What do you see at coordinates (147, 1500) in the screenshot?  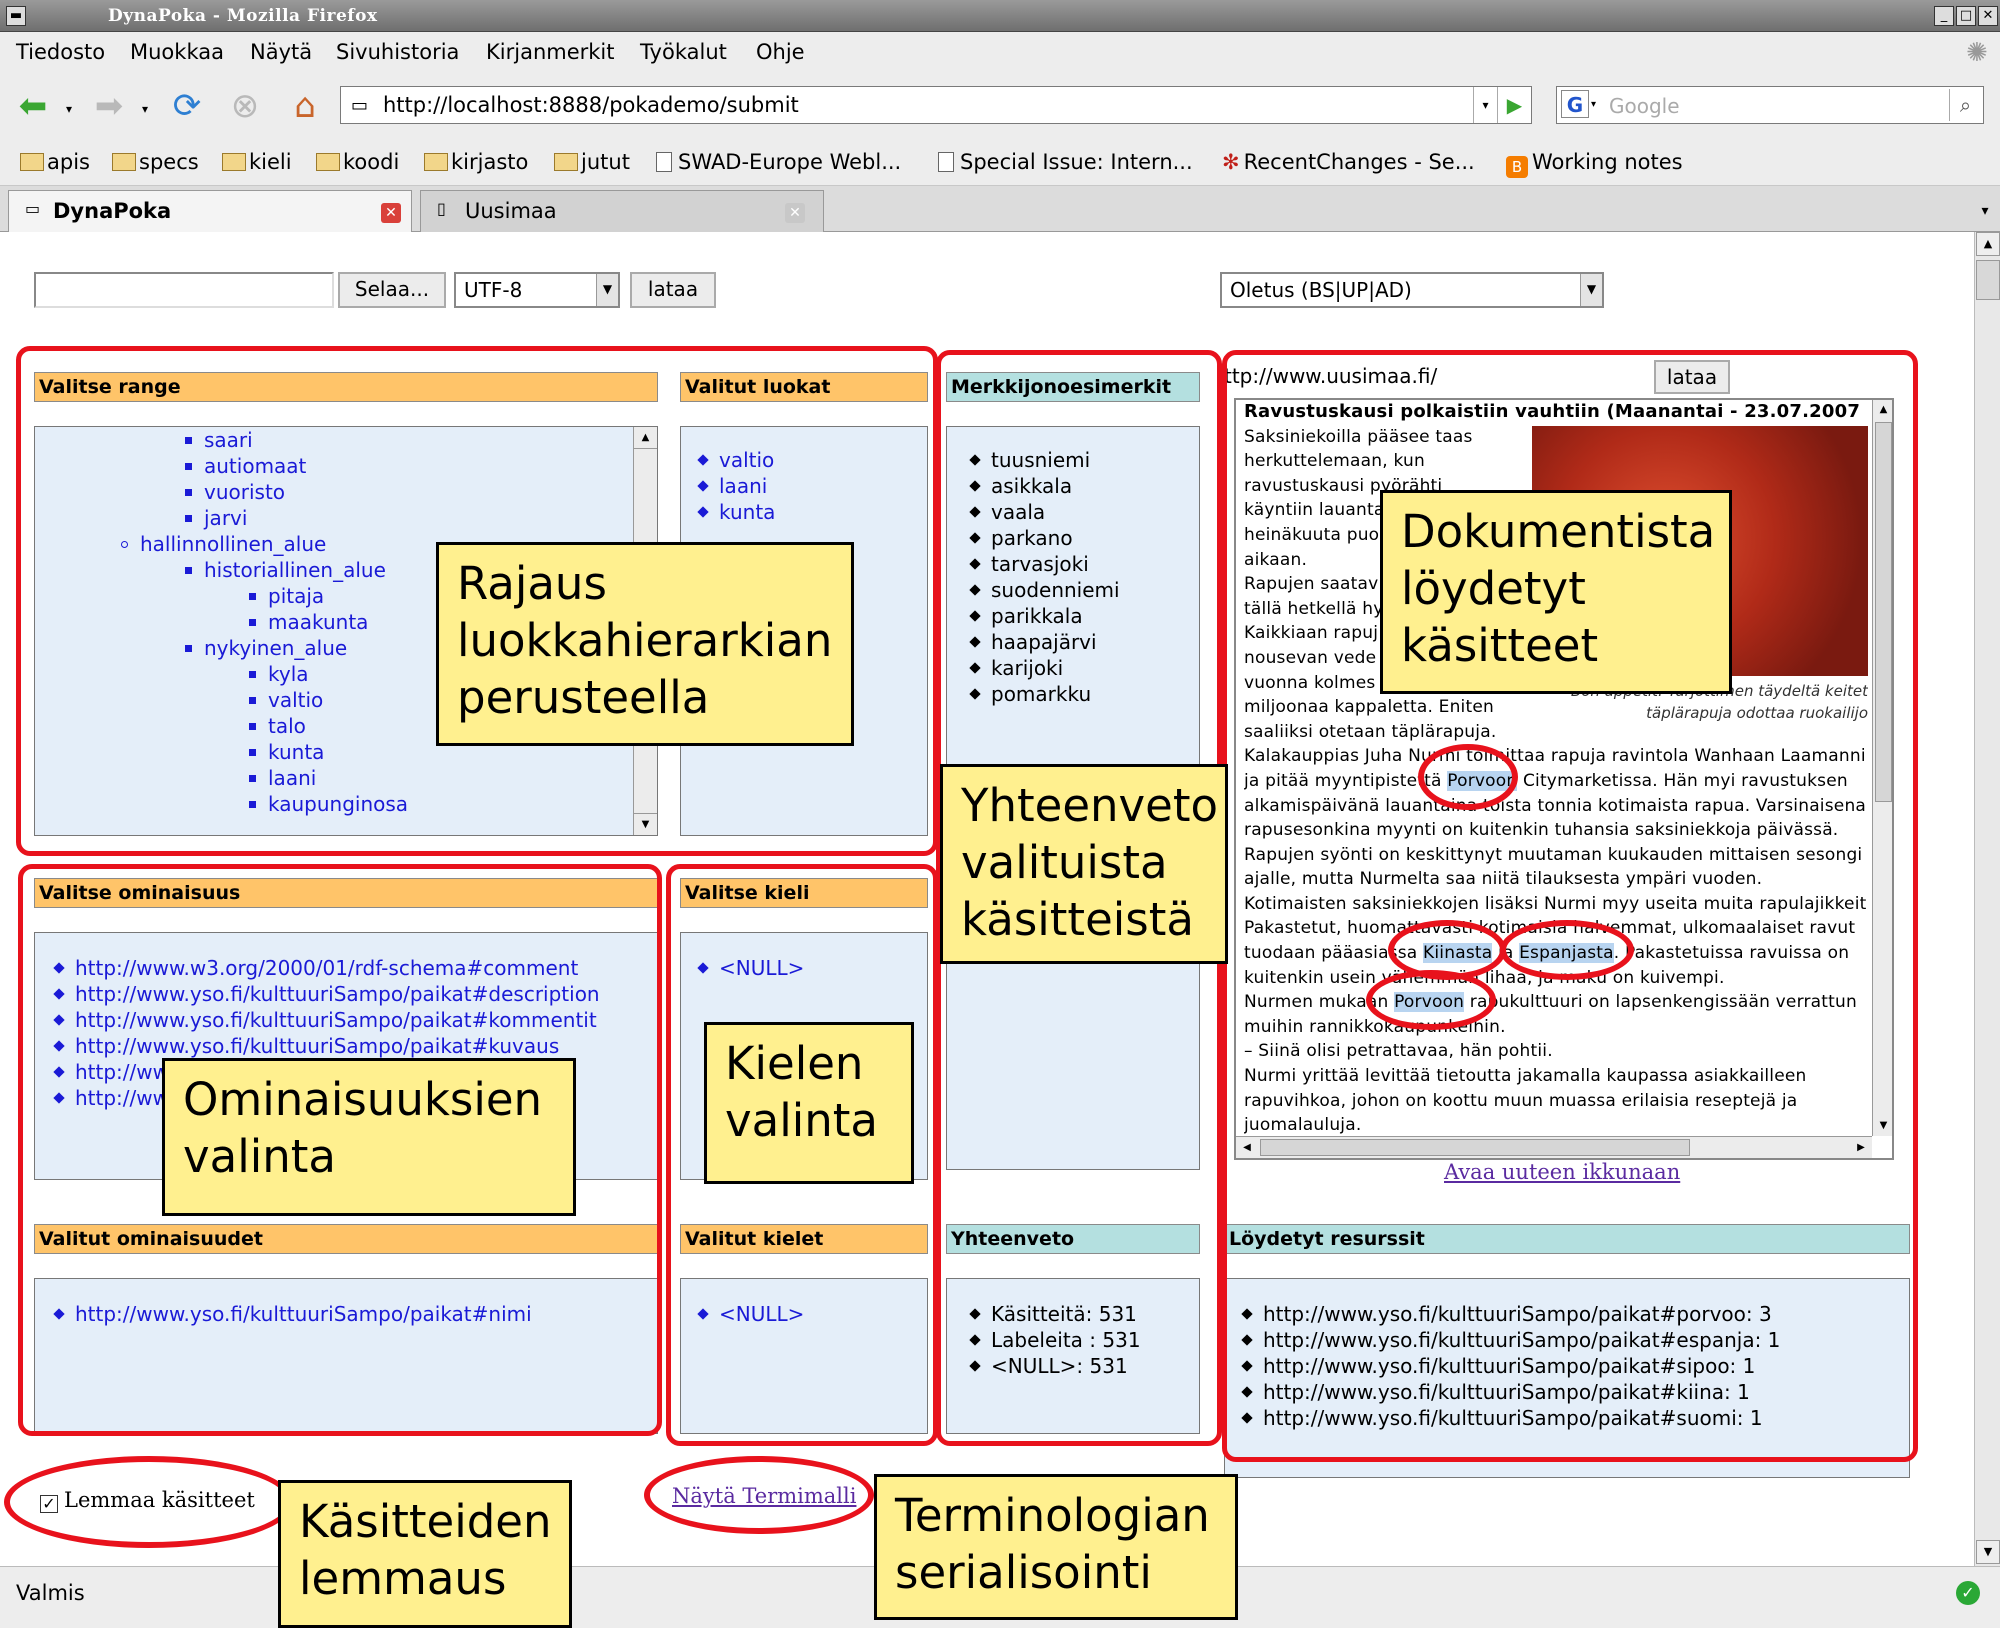 I see `lemmatize-option: ✓ Lemmaa käsitteet` at bounding box center [147, 1500].